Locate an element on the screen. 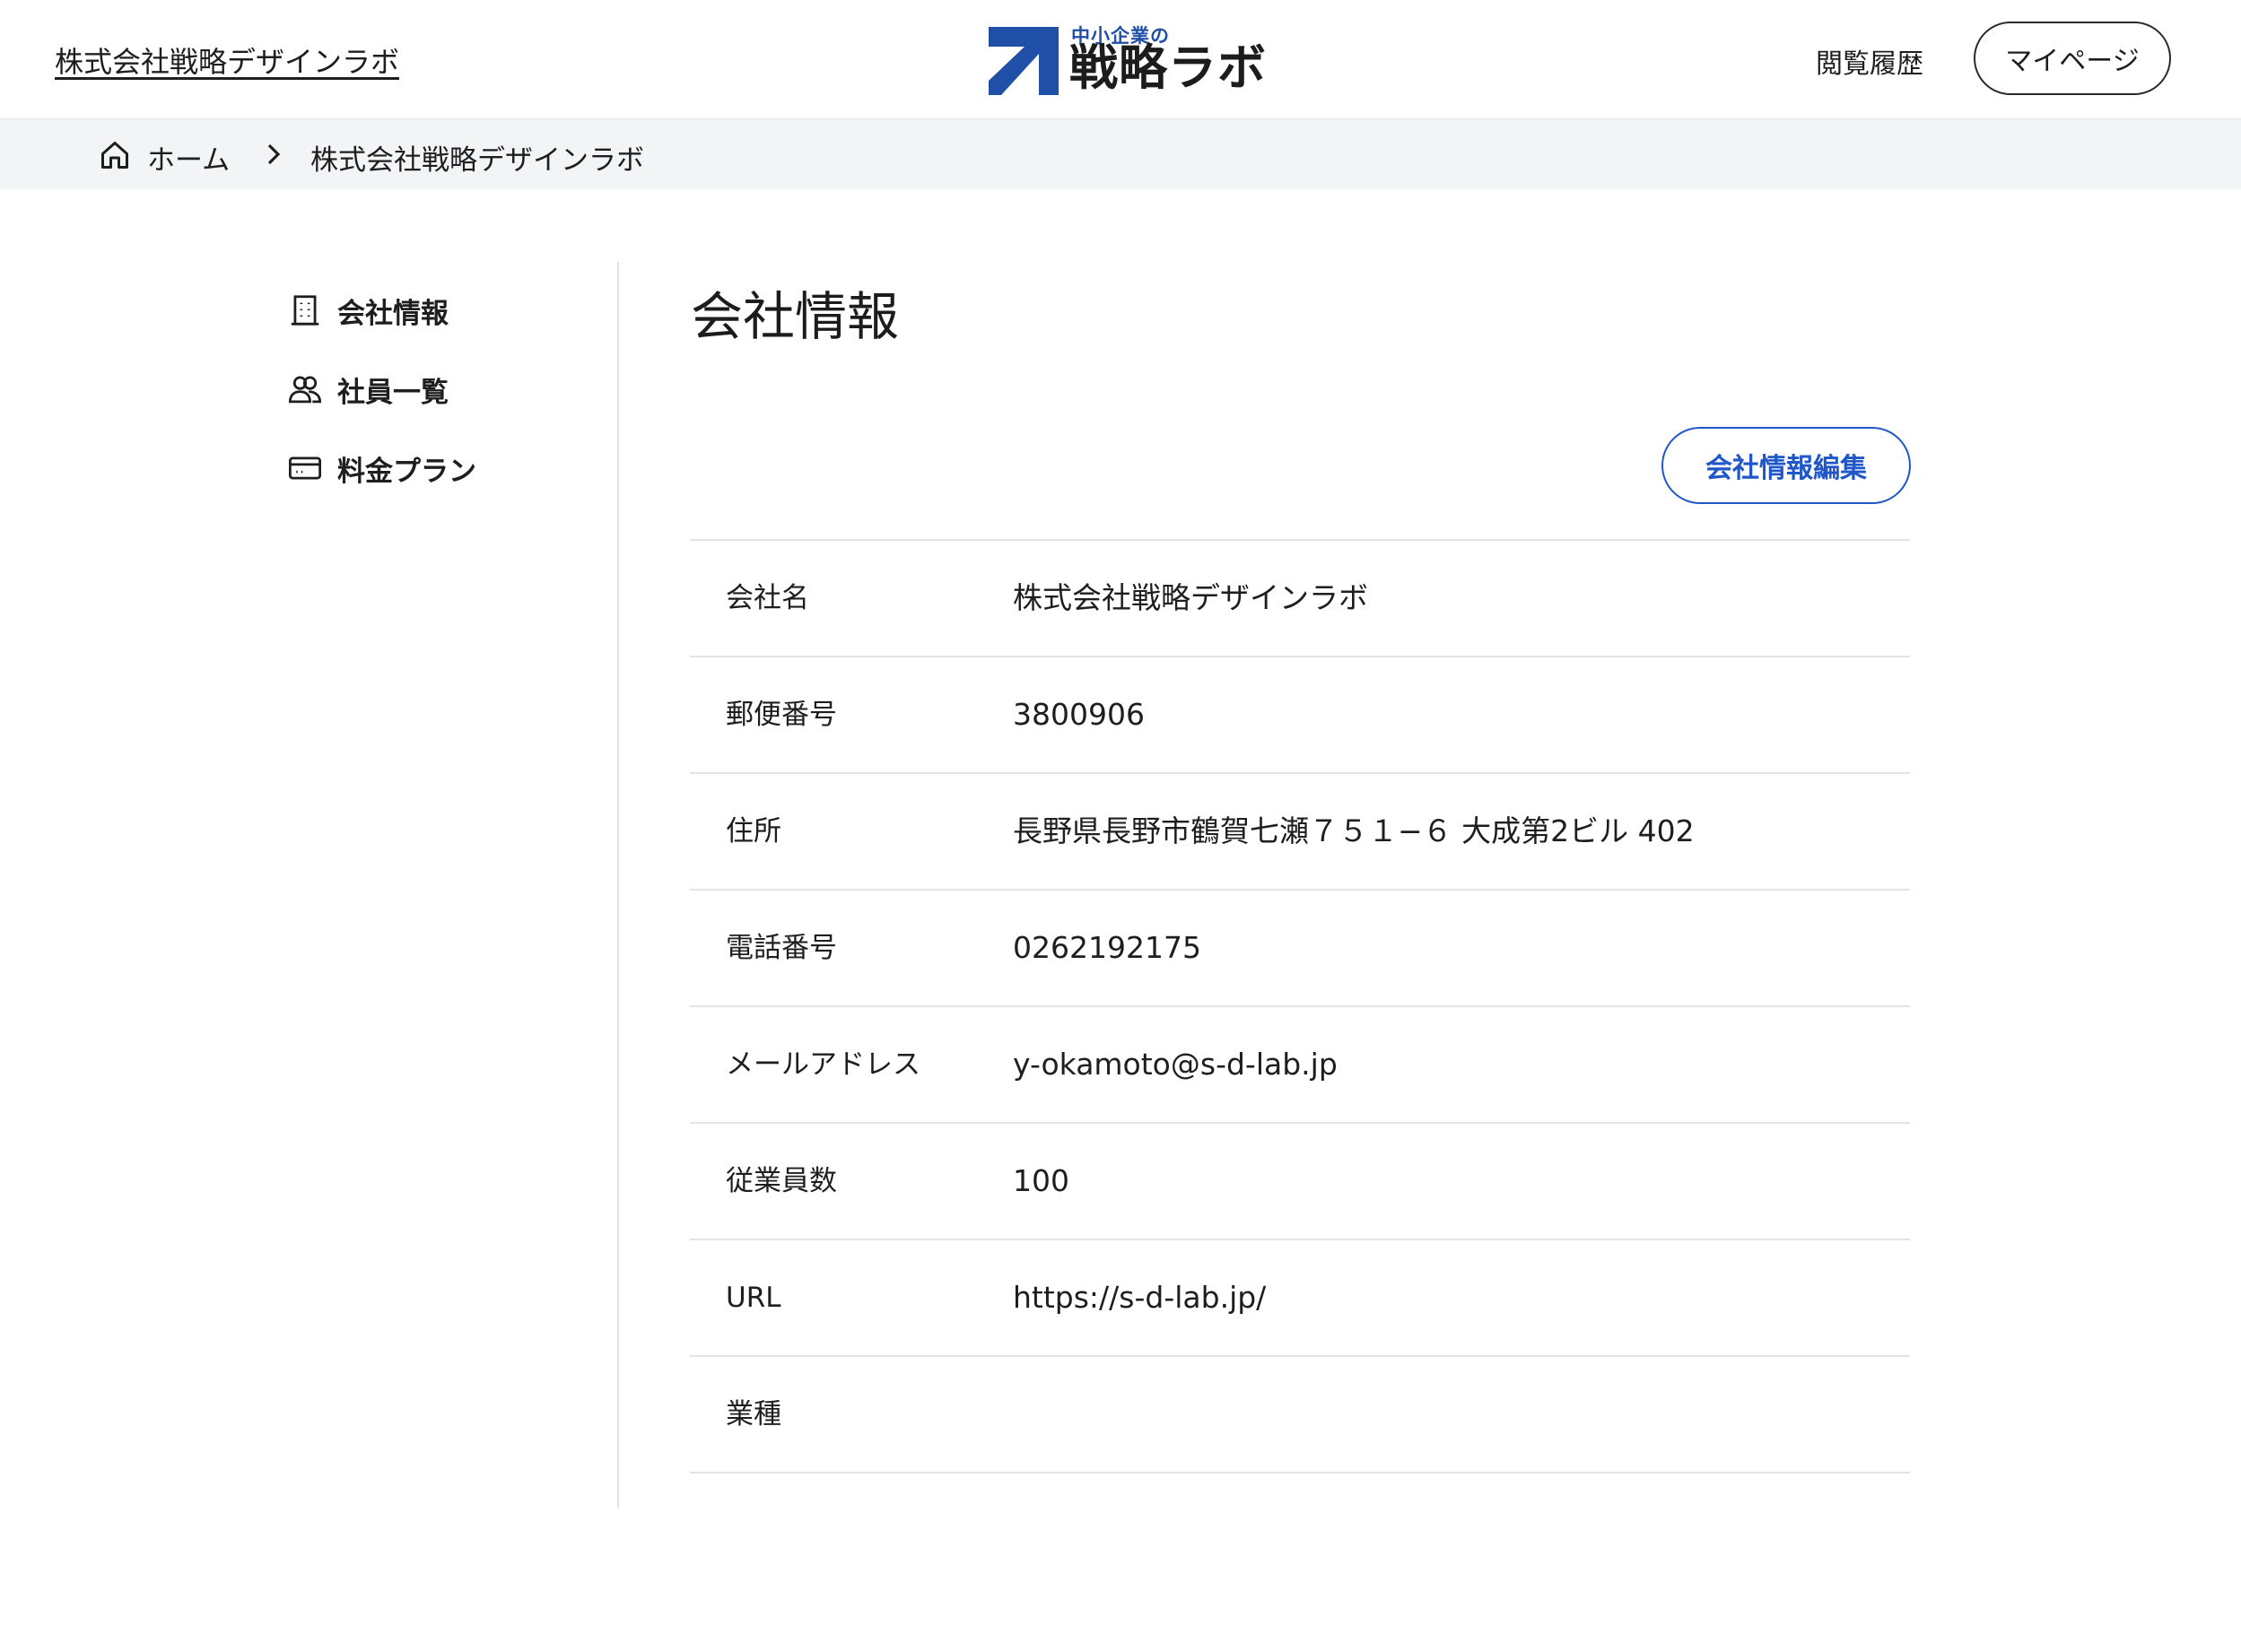  logo-mark-icon is located at coordinates (1024, 61).